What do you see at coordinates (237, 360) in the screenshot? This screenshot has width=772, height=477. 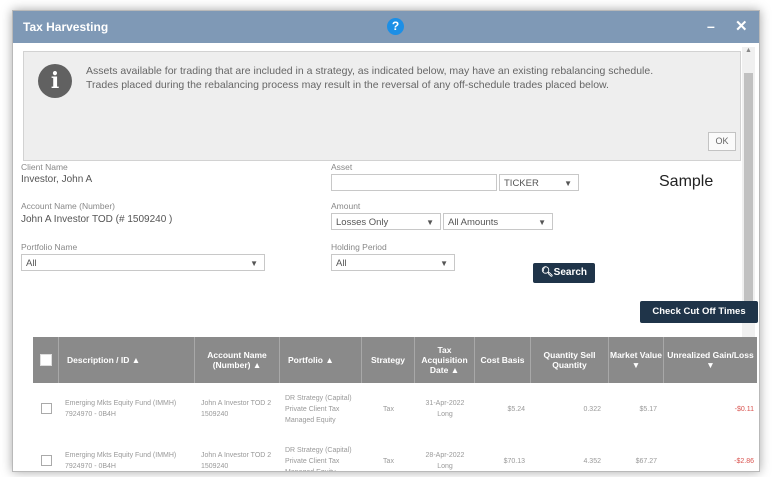 I see `col-account: Account Name (Number) ▲` at bounding box center [237, 360].